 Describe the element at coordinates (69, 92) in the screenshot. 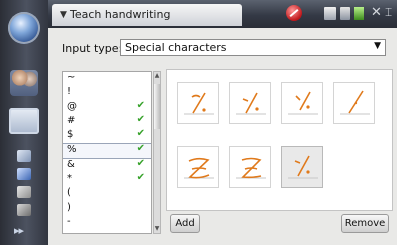

I see `character-label: !` at that location.